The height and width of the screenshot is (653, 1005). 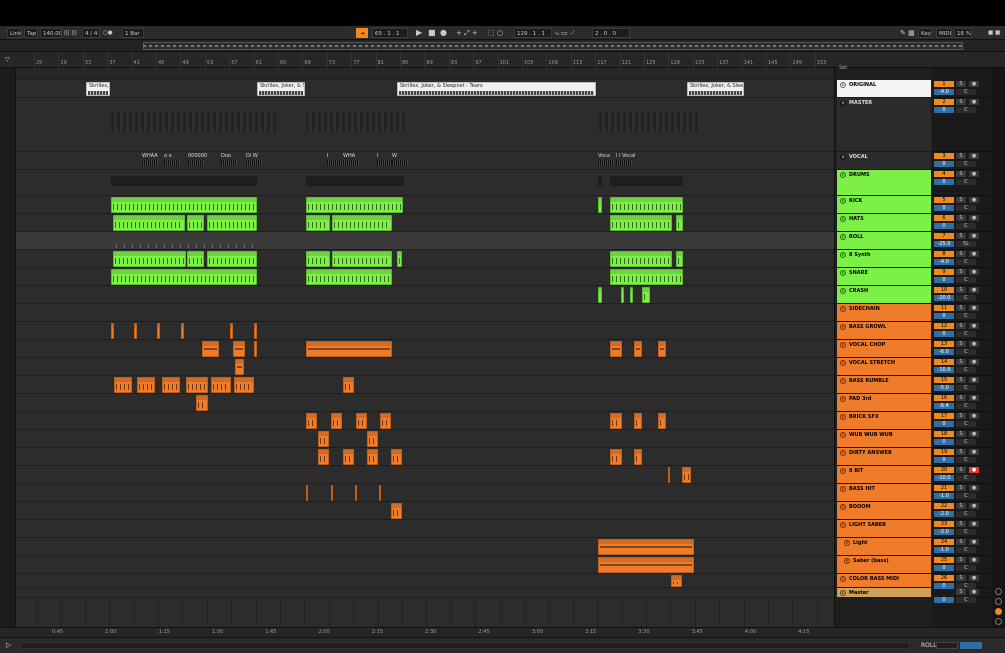 I want to click on reference-clip: Skrillex, Joker, & Sleepnet - Tears, so click(x=496, y=89).